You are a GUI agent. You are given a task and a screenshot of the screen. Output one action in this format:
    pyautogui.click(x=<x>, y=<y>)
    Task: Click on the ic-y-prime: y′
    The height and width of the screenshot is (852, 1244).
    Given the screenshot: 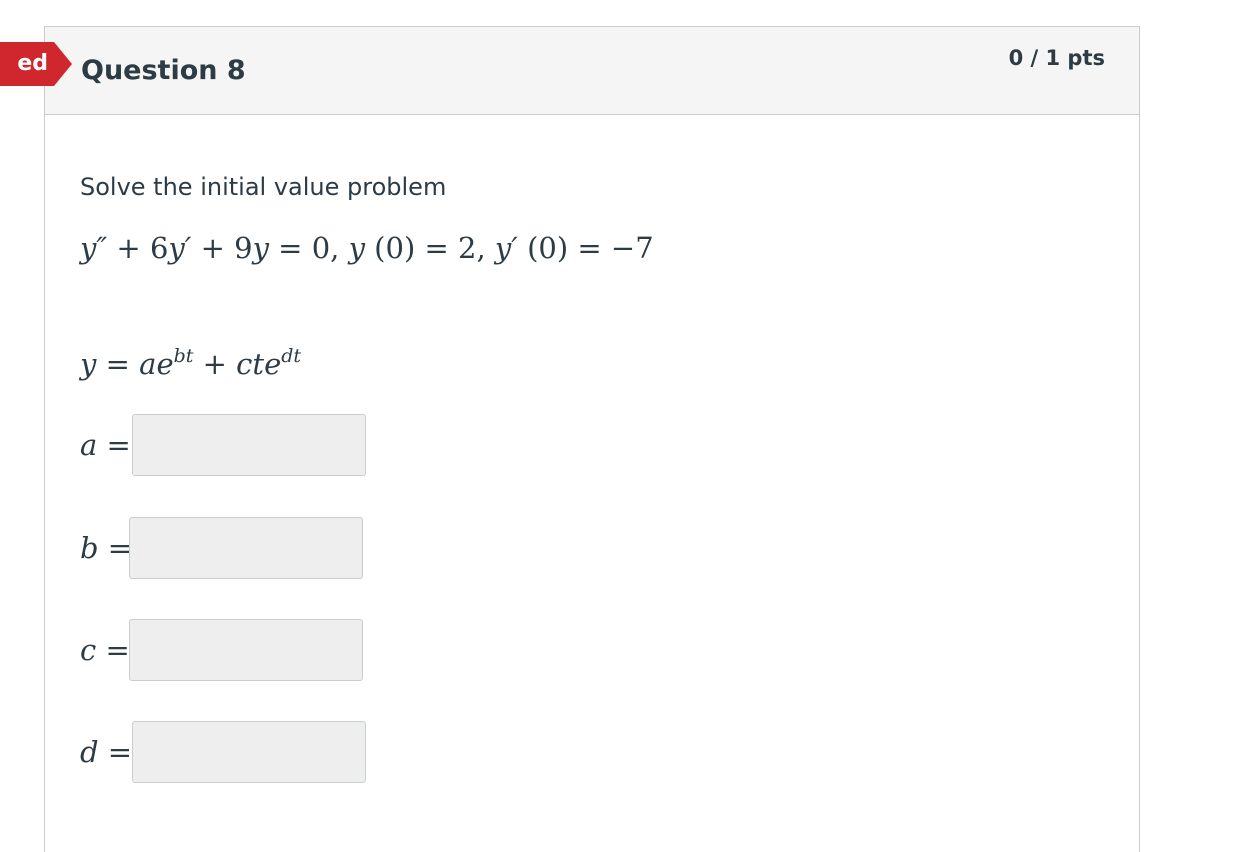 What is the action you would take?
    pyautogui.click(x=506, y=248)
    